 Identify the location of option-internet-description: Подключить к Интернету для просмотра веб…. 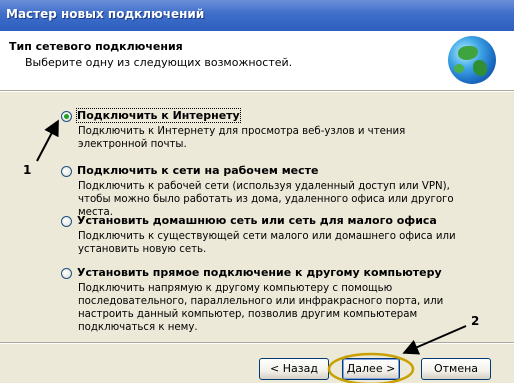
(242, 138).